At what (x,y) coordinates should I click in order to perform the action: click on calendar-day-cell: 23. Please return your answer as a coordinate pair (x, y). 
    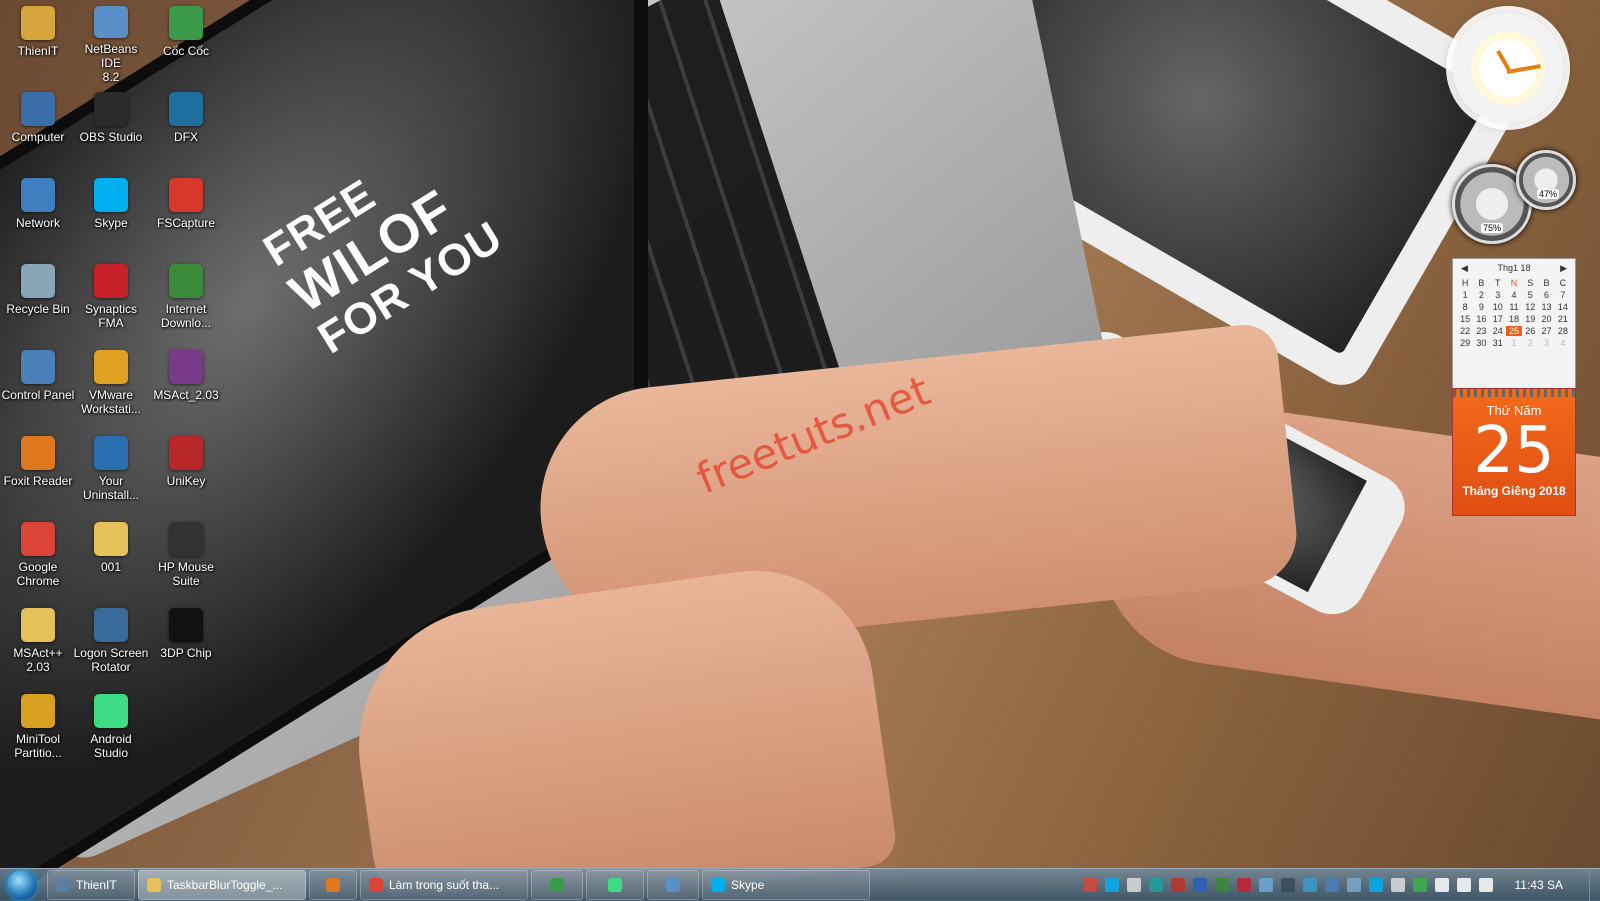
    Looking at the image, I should click on (1481, 331).